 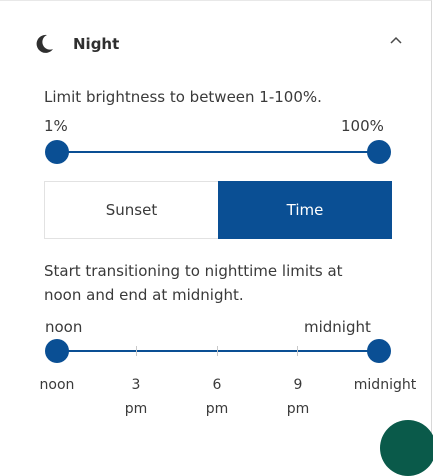 What do you see at coordinates (44, 43) in the screenshot?
I see `moon-icon` at bounding box center [44, 43].